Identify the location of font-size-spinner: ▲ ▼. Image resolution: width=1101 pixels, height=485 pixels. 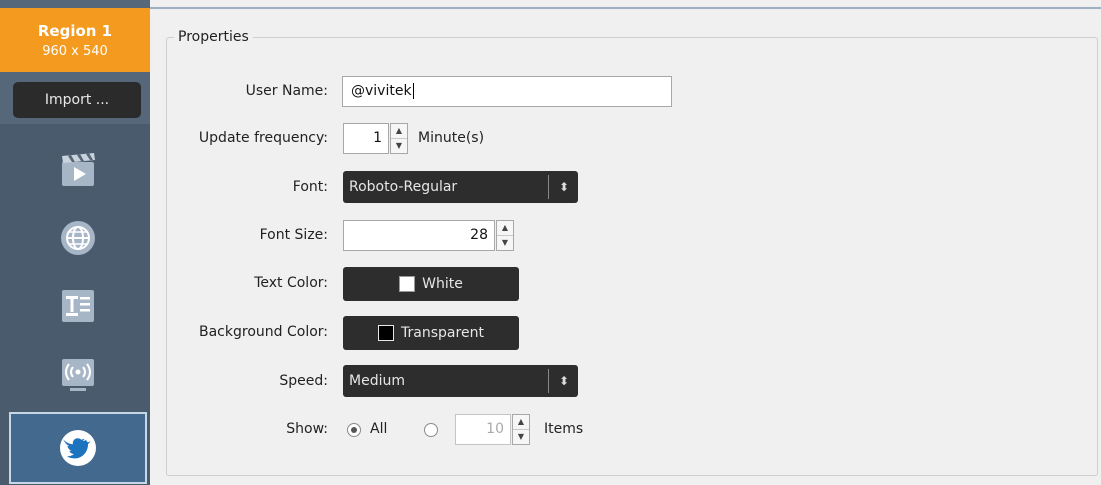
(505, 235).